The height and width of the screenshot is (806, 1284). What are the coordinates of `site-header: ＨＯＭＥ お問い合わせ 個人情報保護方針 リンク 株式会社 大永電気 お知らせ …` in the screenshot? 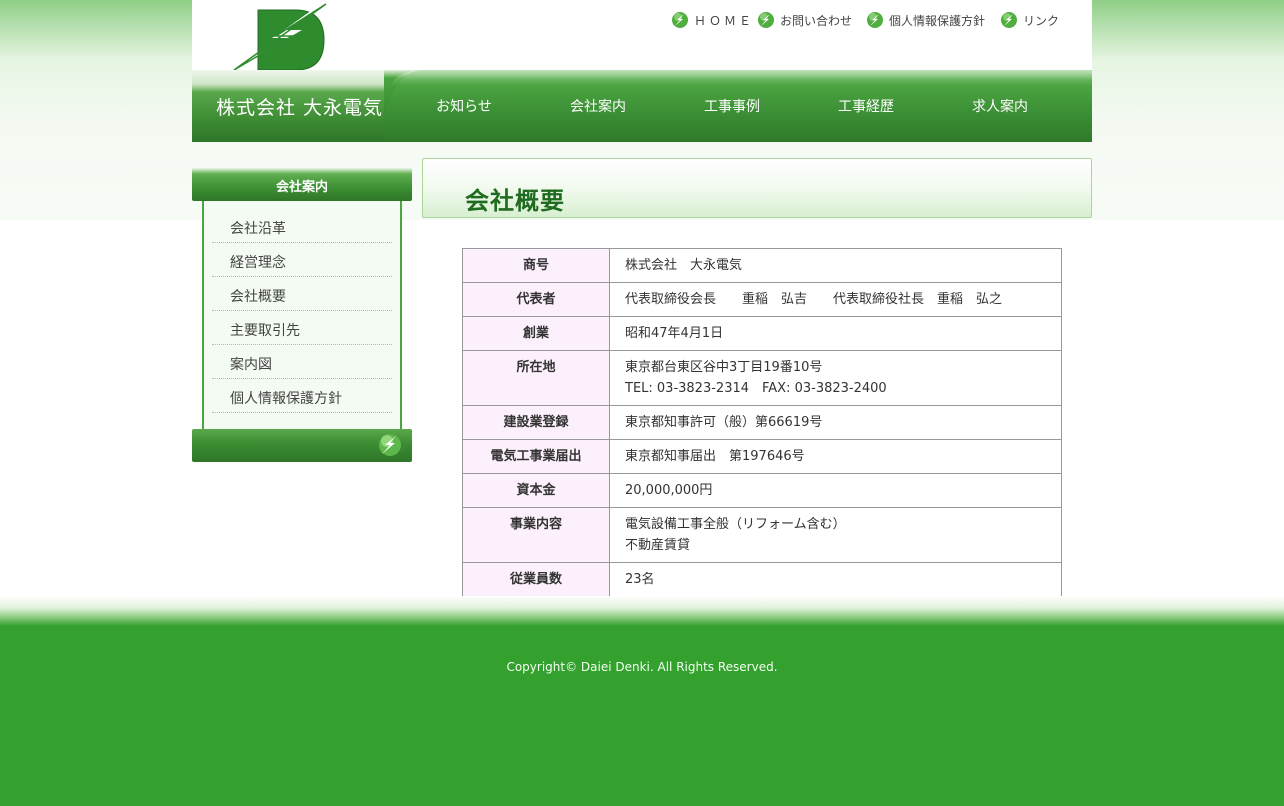 It's located at (642, 71).